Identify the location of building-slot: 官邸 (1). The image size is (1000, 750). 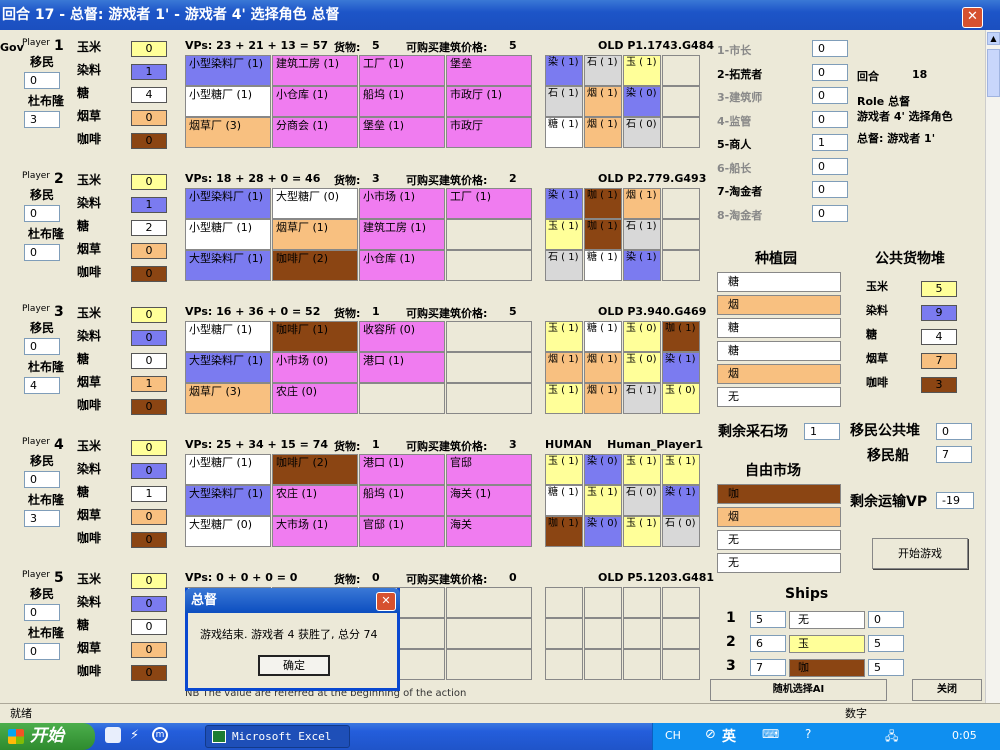
(402, 531).